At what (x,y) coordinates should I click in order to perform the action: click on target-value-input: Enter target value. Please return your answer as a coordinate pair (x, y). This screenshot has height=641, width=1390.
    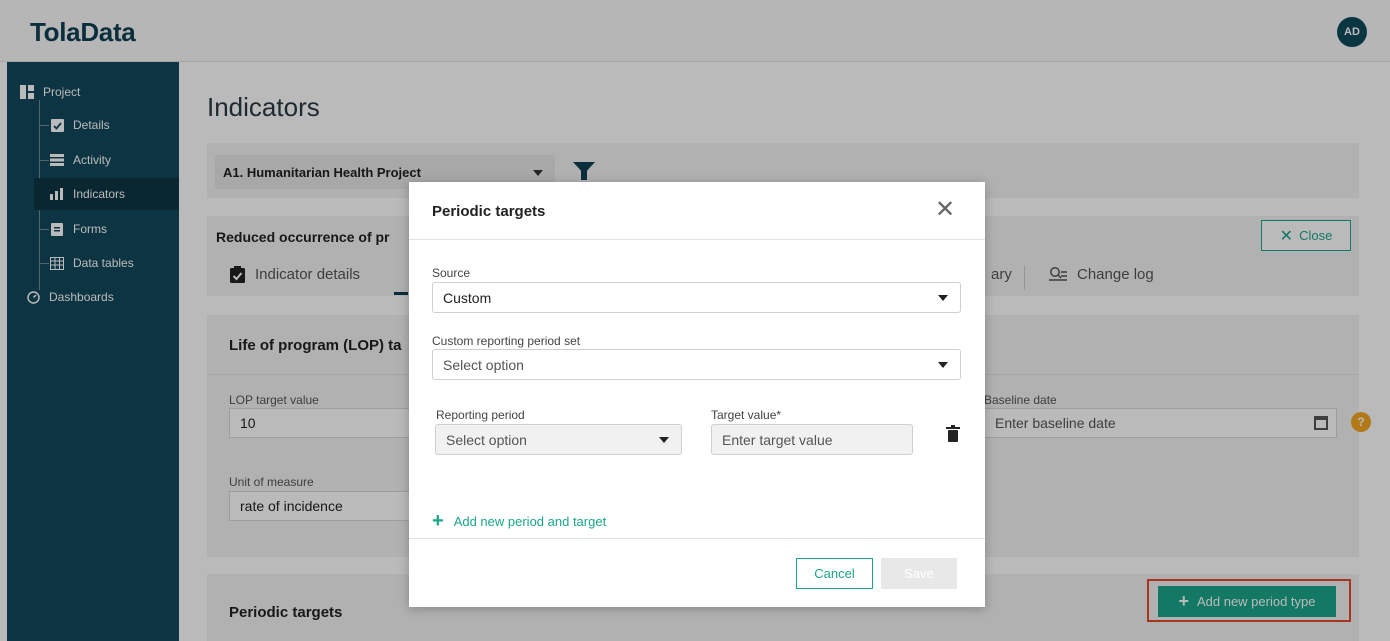
    Looking at the image, I should click on (812, 439).